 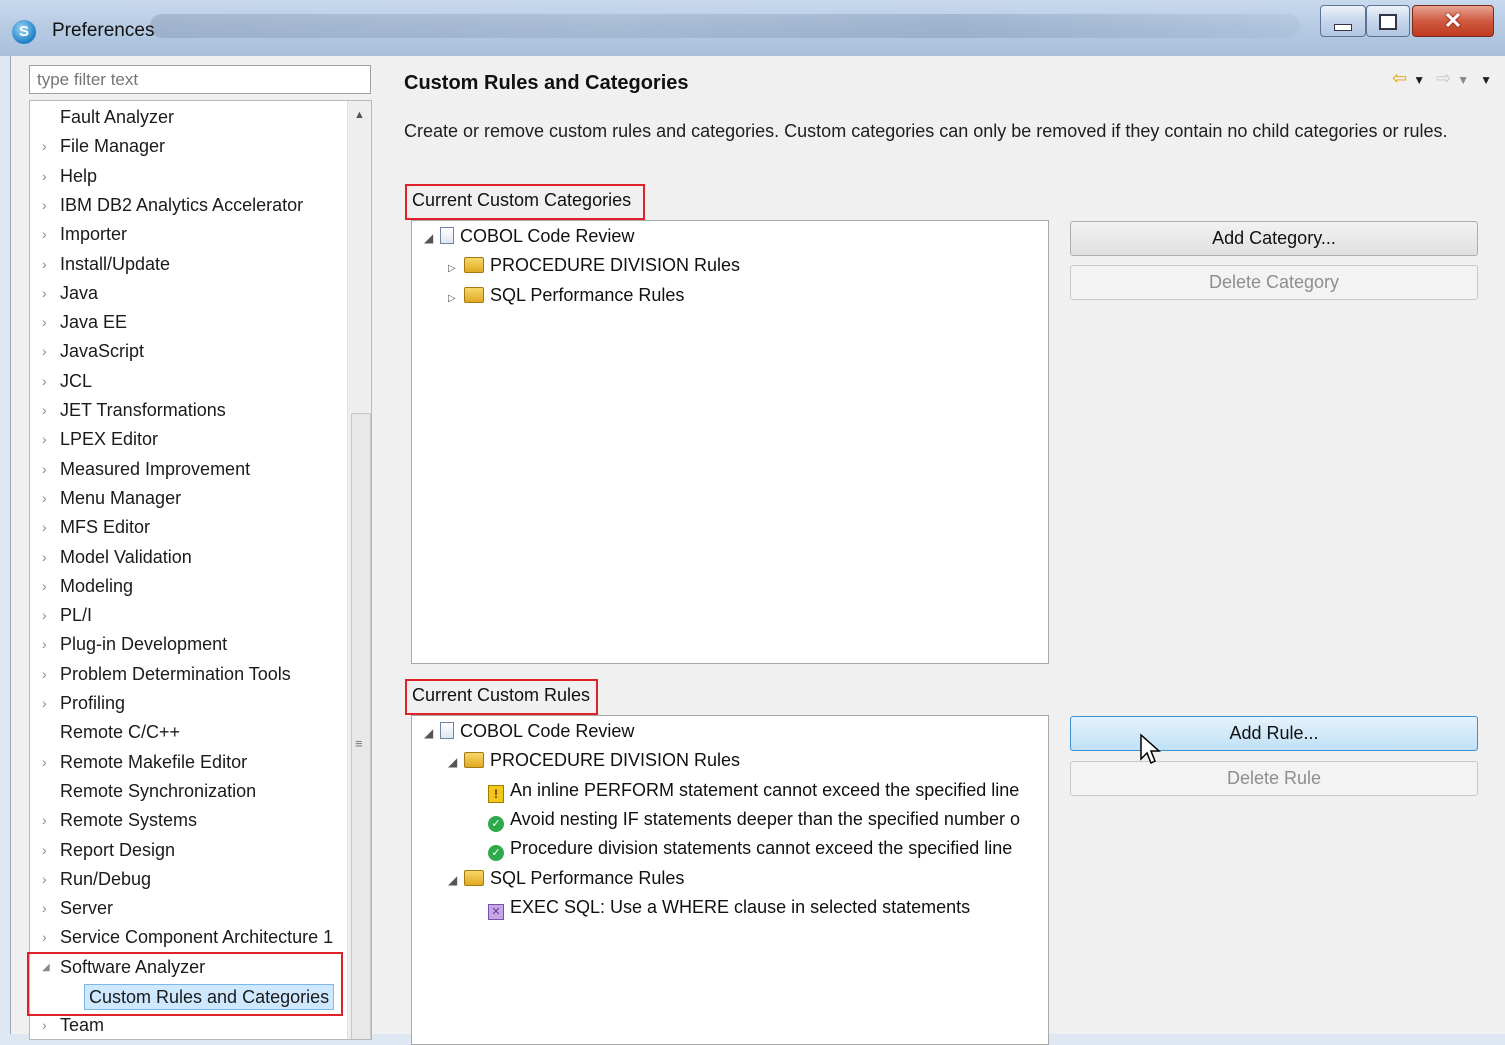 I want to click on tree-row-label: SQL Performance Rules, so click(x=587, y=294).